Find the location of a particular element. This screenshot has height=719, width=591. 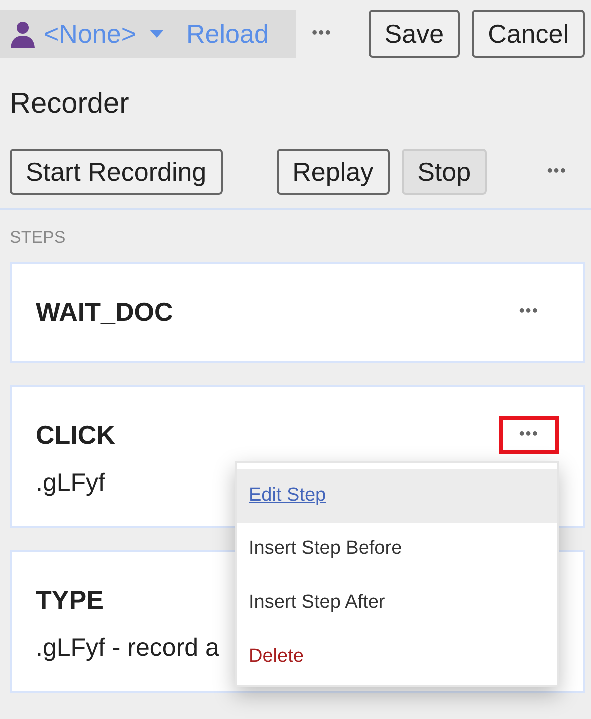

toolbar-button: Cancel is located at coordinates (528, 34).